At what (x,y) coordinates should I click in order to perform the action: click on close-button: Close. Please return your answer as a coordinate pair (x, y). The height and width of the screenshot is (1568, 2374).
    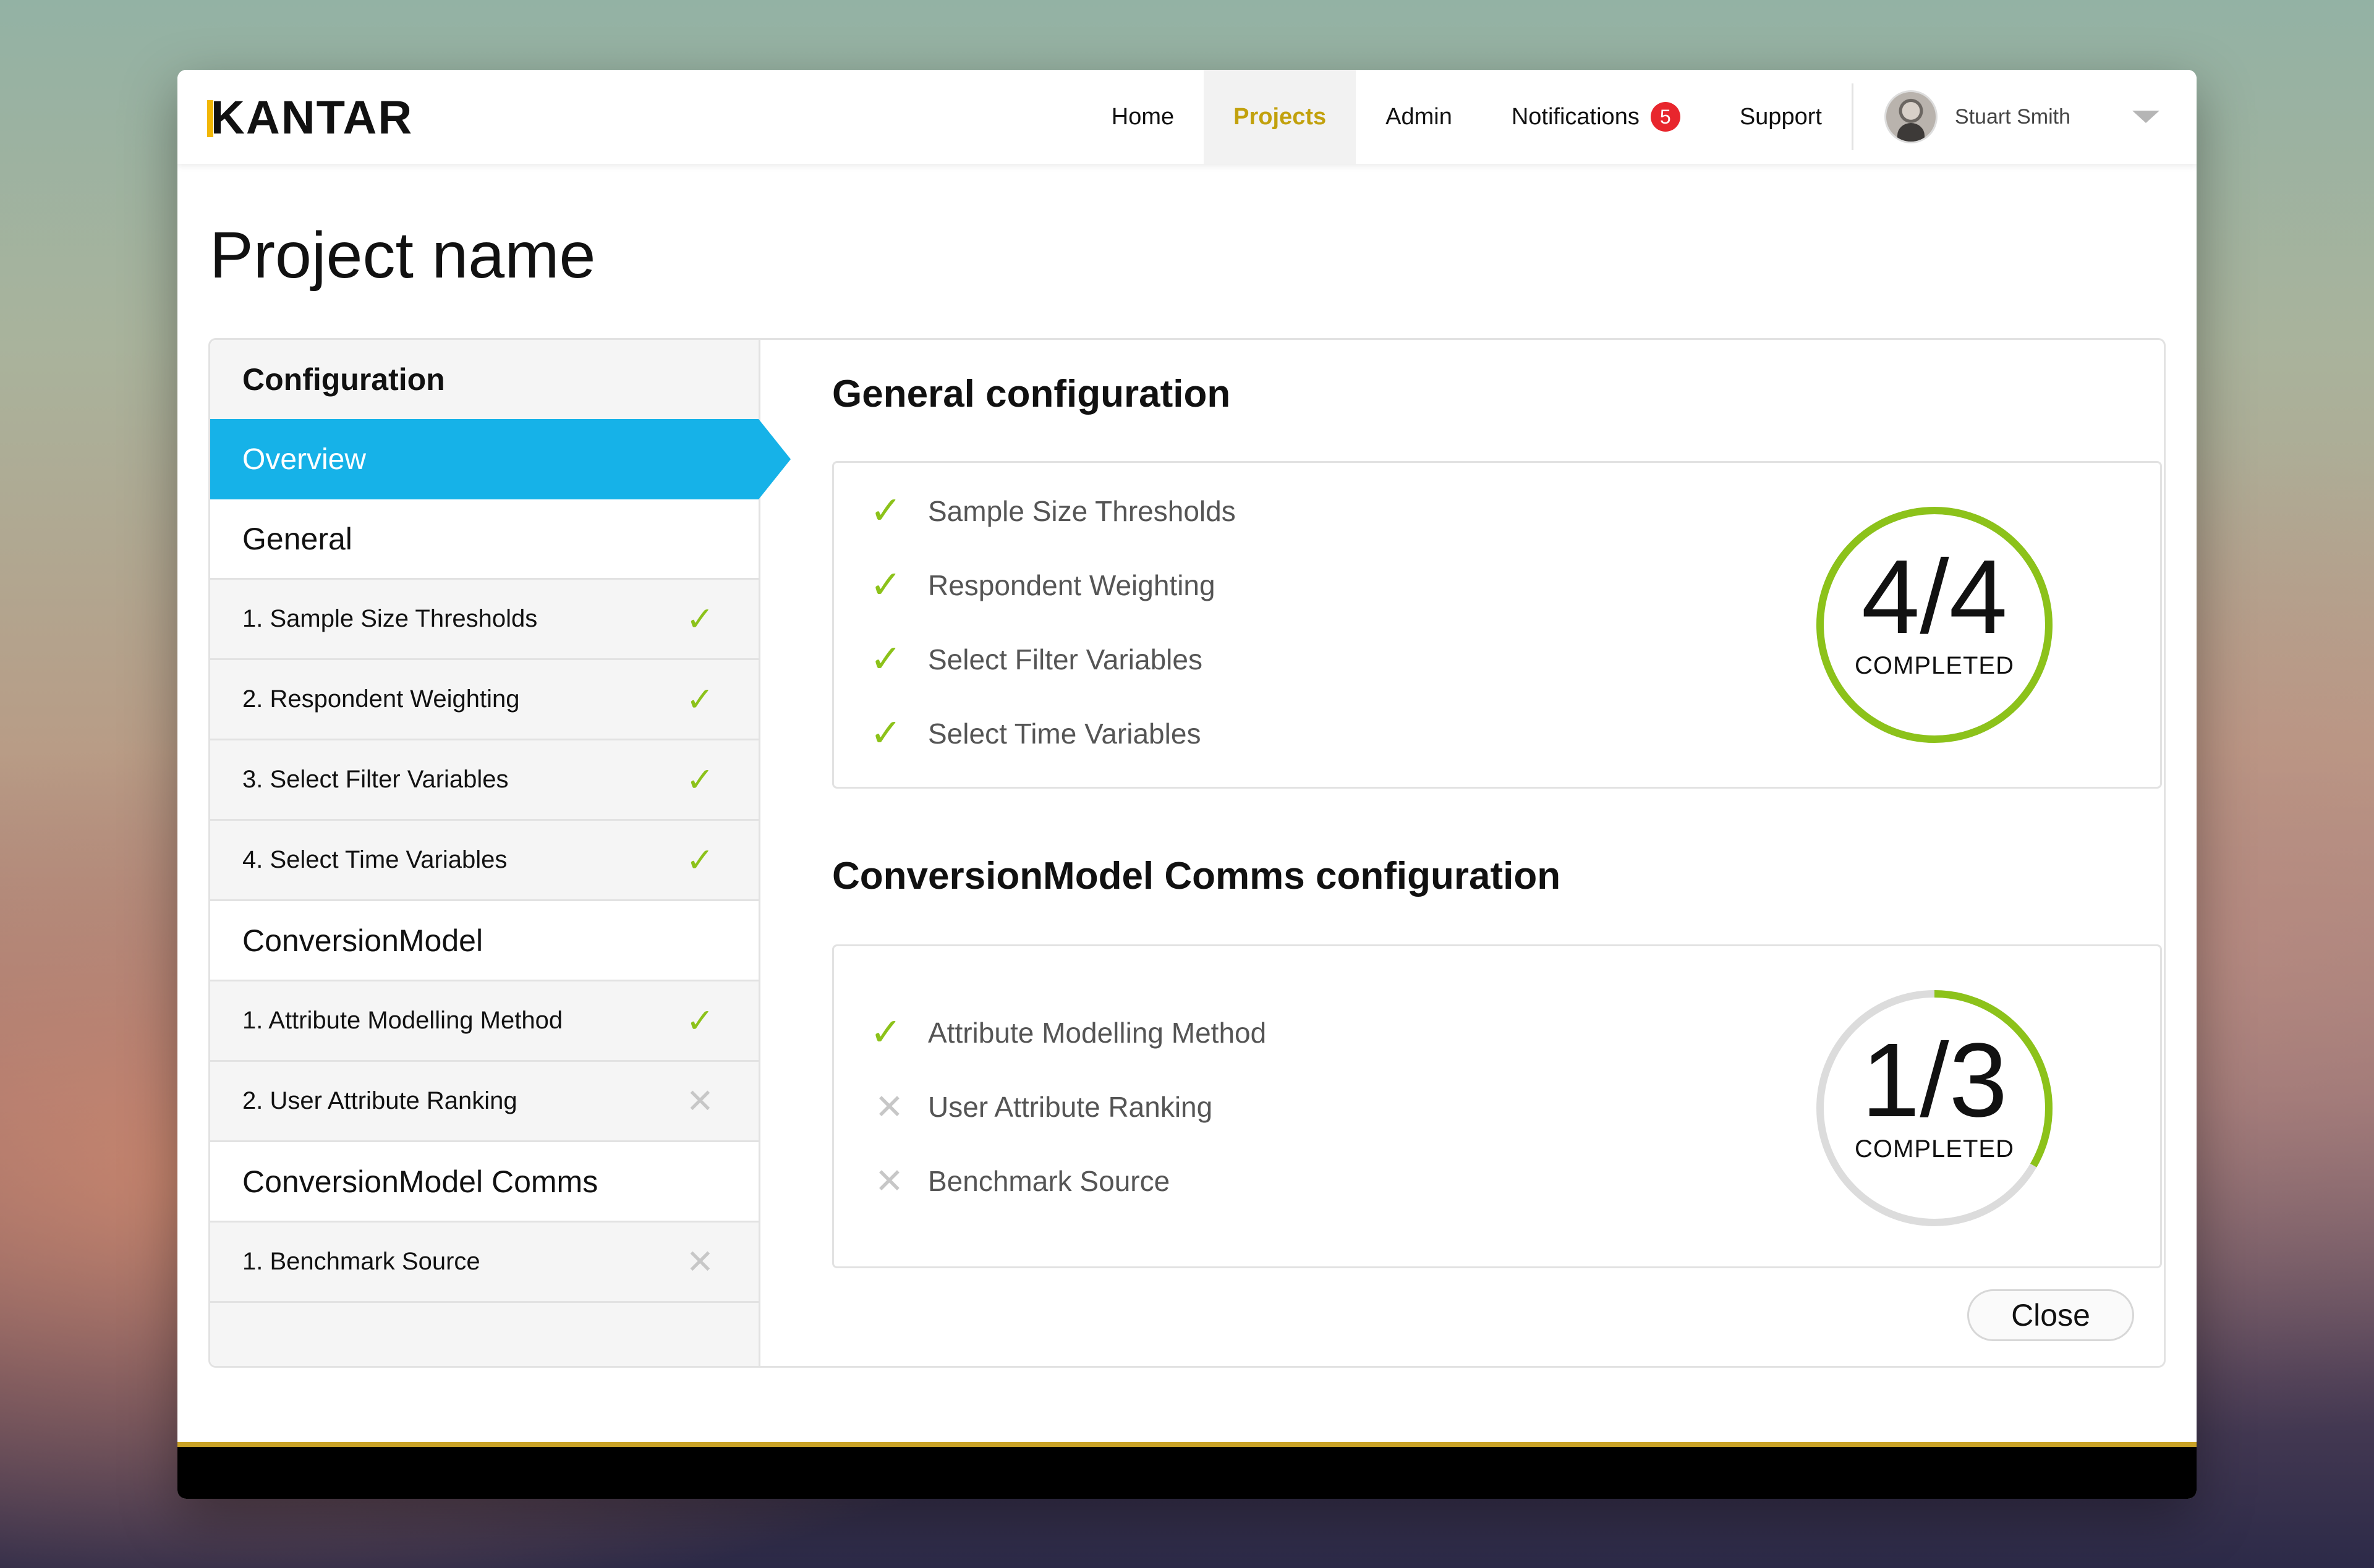
    Looking at the image, I should click on (2051, 1315).